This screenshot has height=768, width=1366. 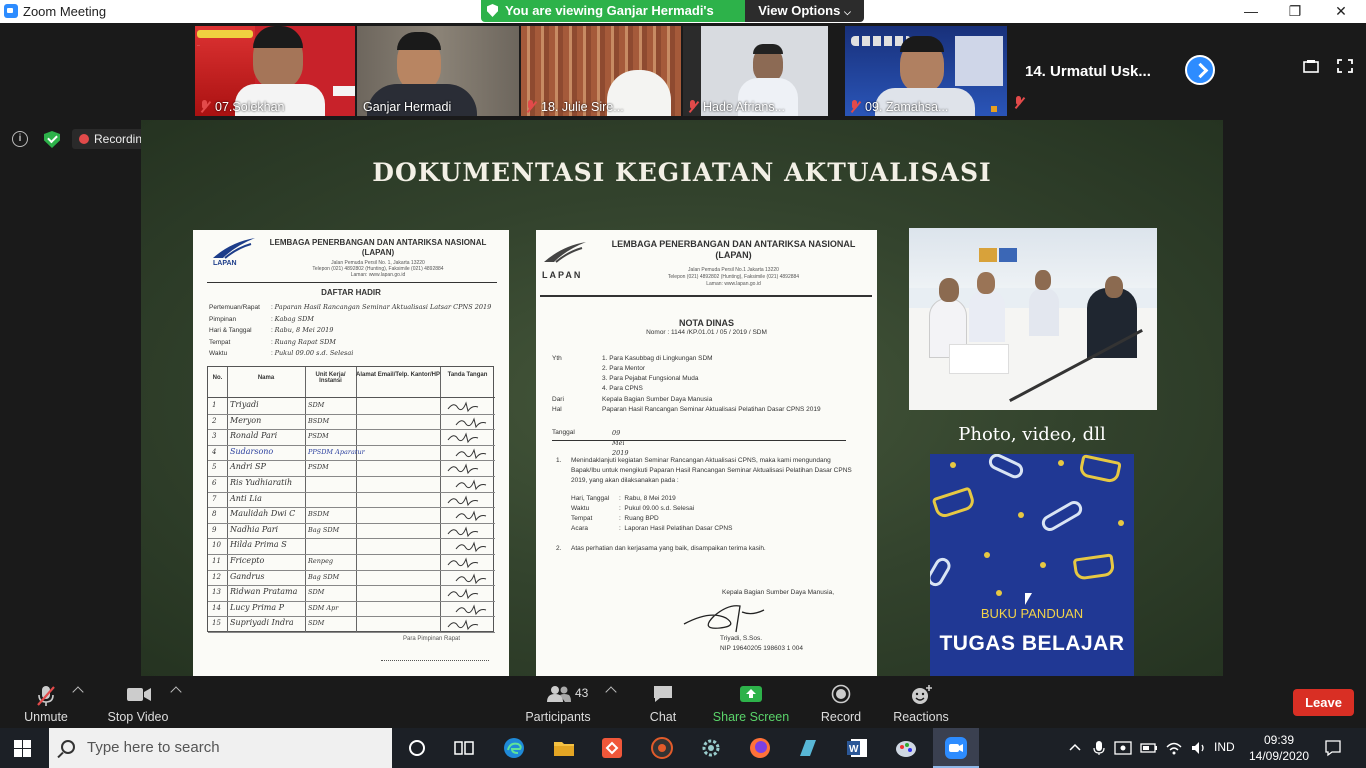 I want to click on table-cell-name: Lucy Prima P, so click(x=257, y=607).